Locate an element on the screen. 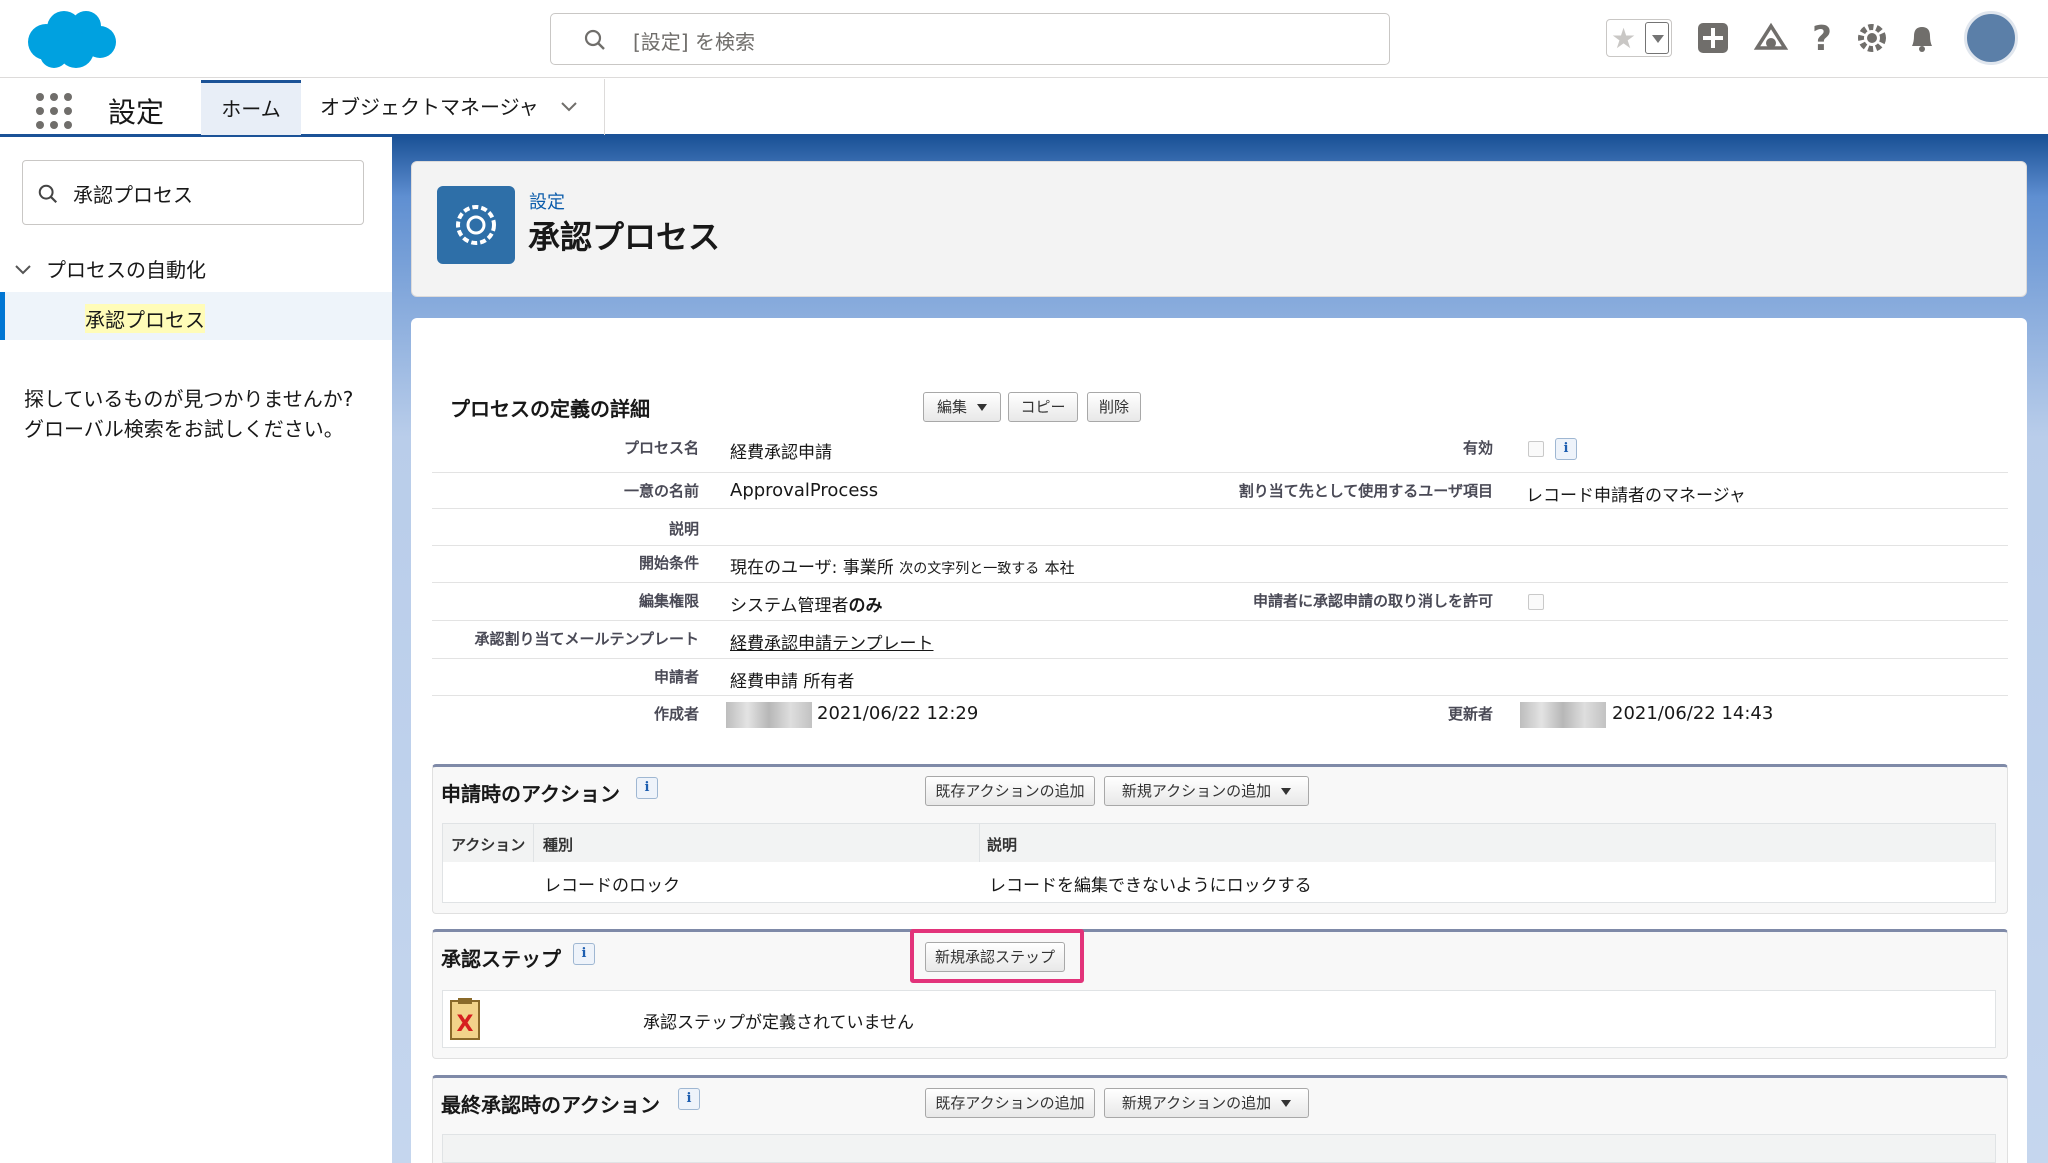 Image resolution: width=2048 pixels, height=1163 pixels. nav-divider is located at coordinates (604, 107).